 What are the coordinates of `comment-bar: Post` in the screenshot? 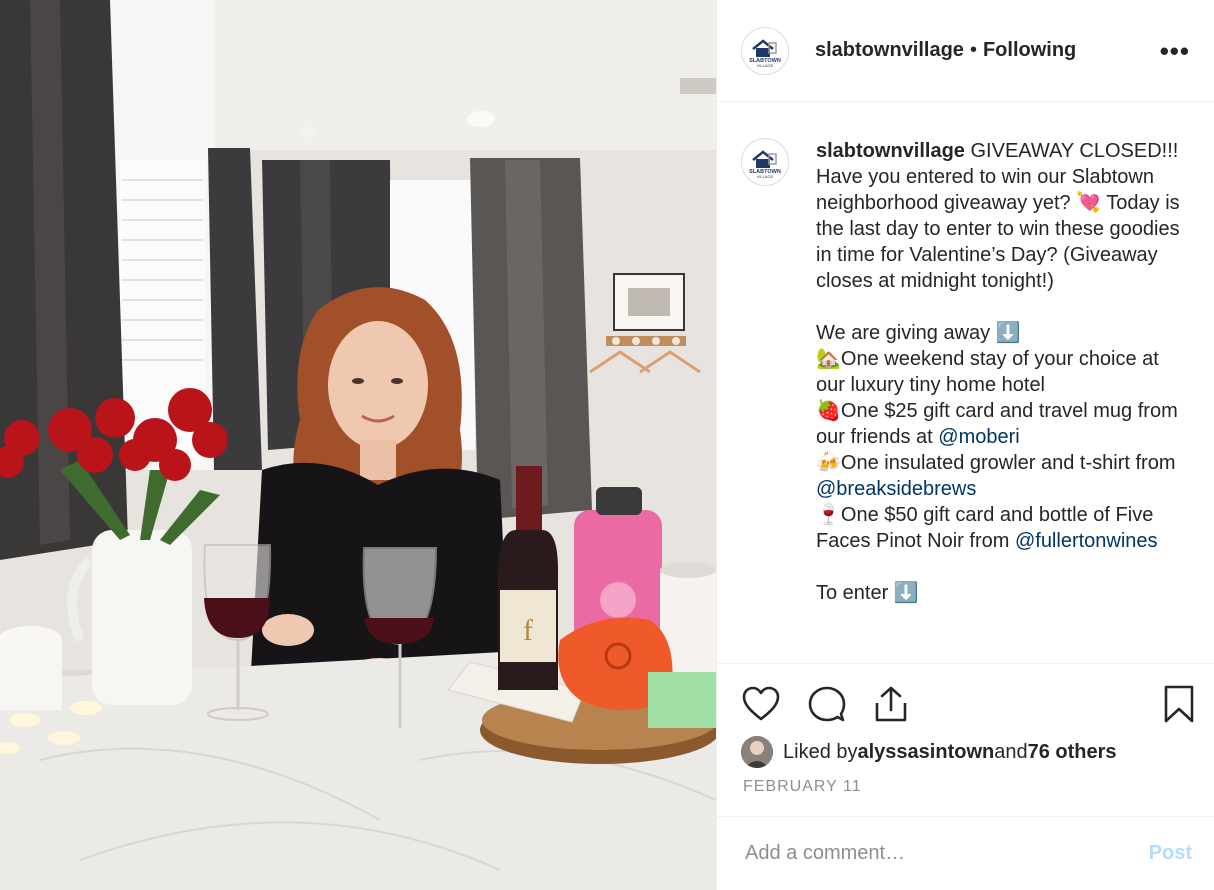 It's located at (965, 853).